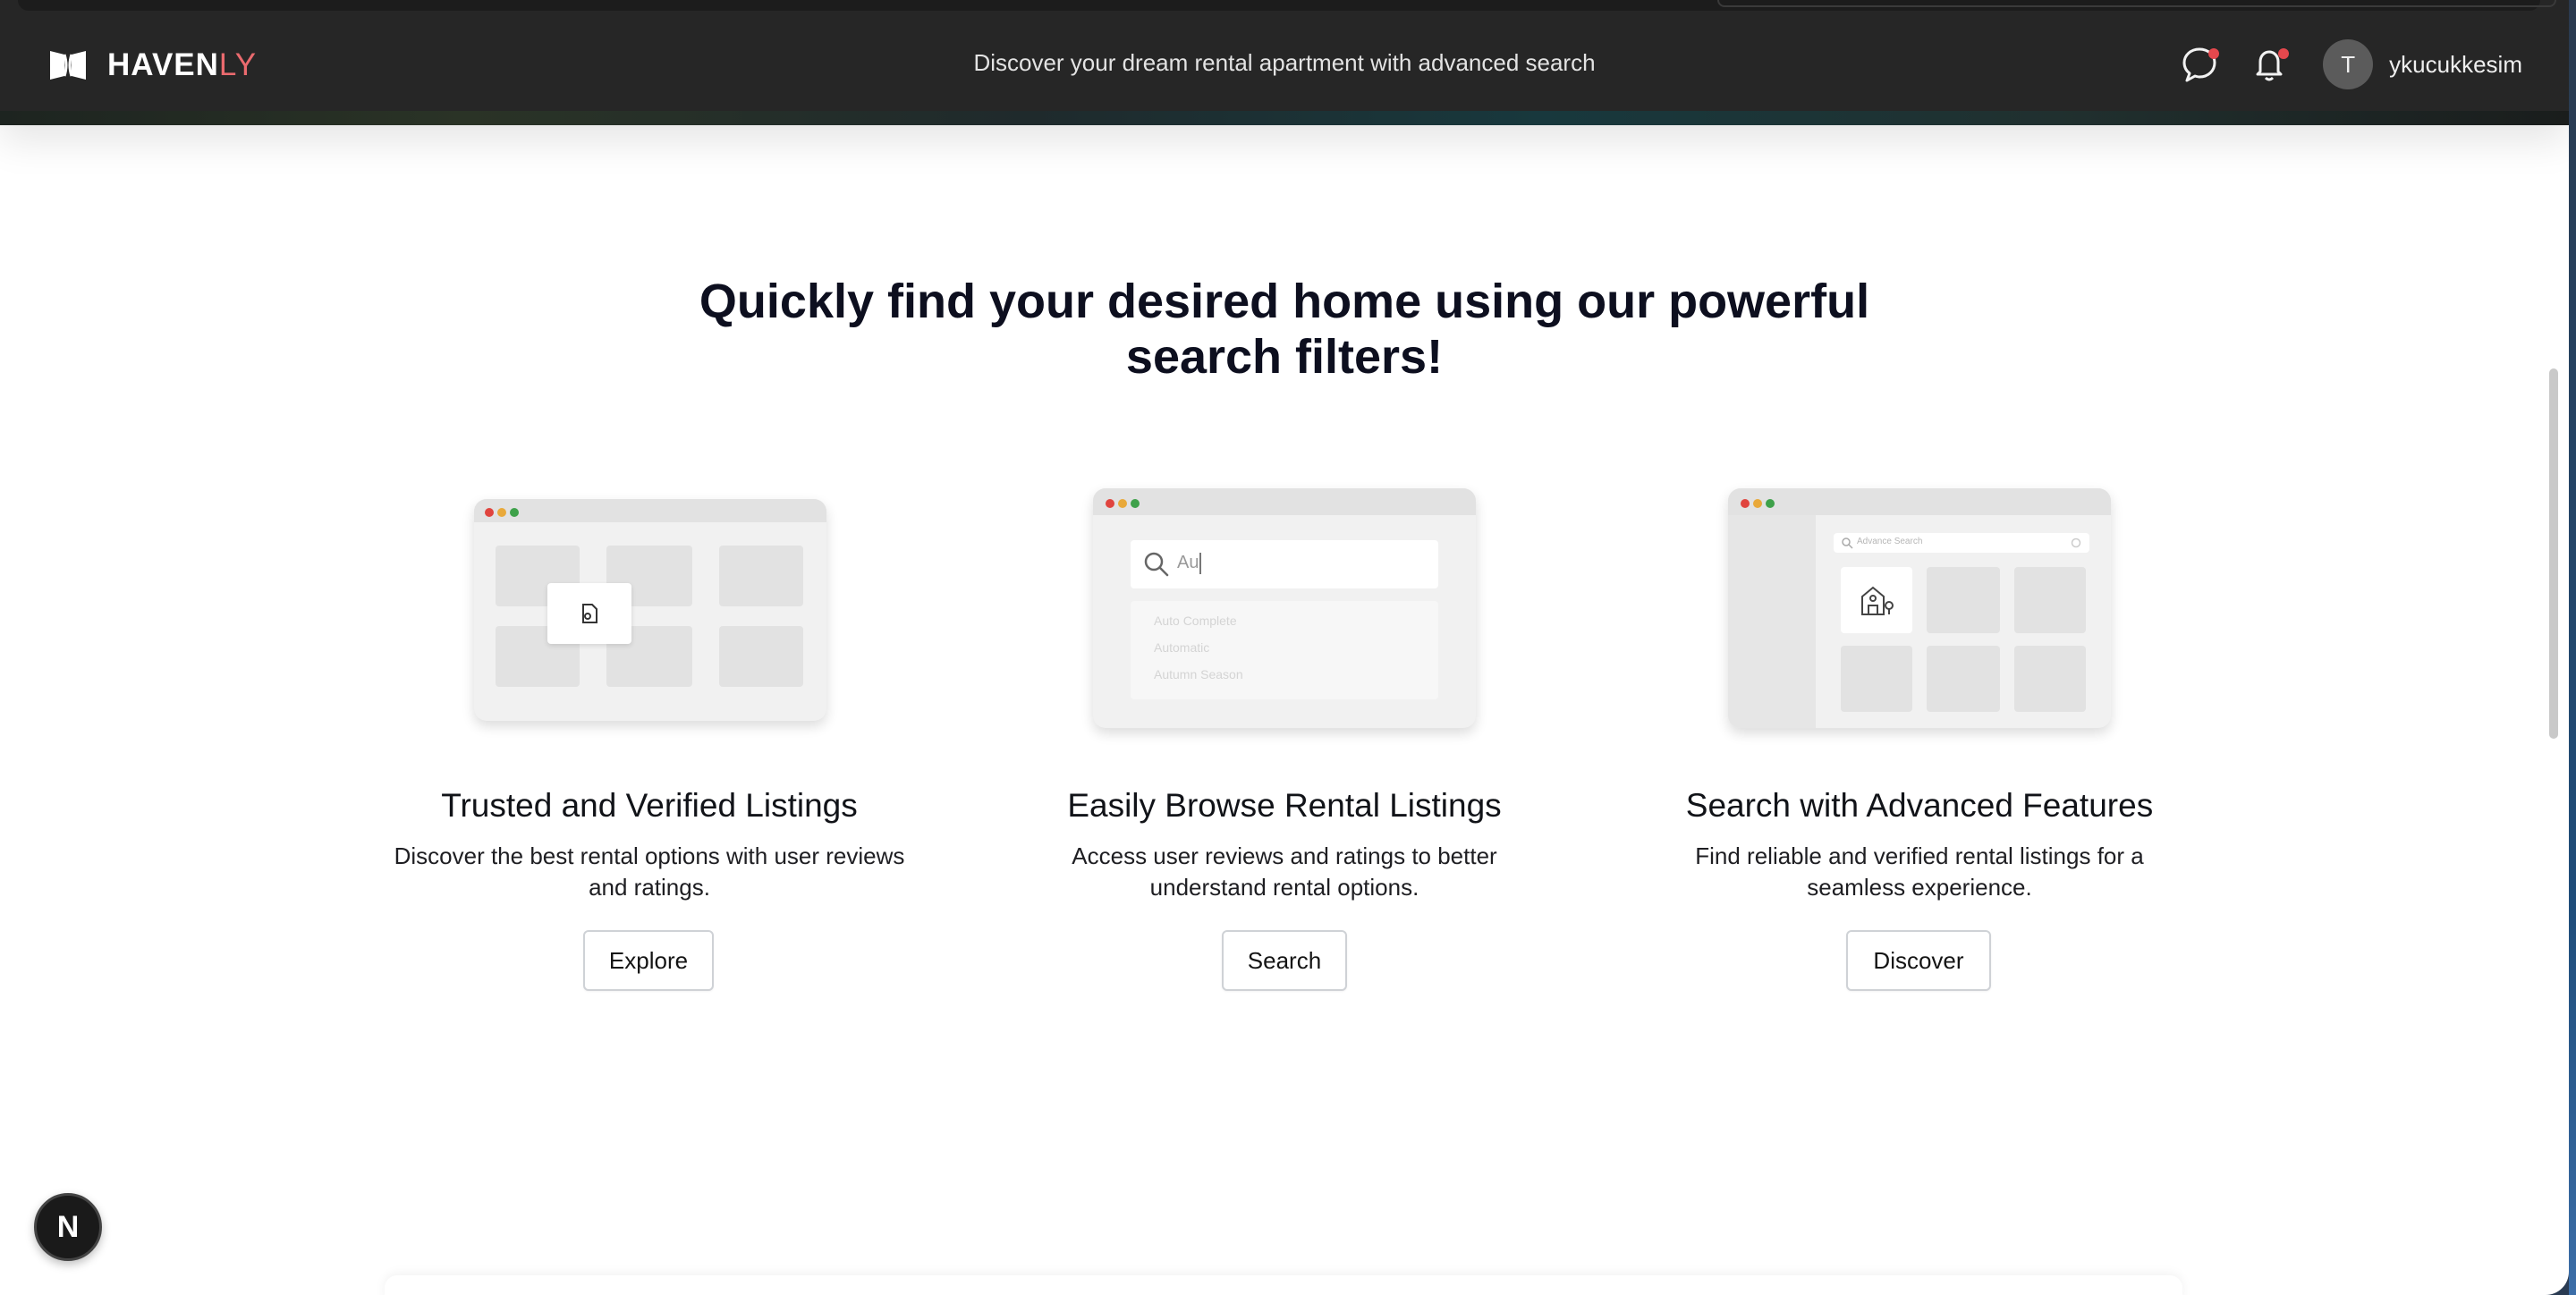 The height and width of the screenshot is (1295, 2576). I want to click on messages-button, so click(2199, 64).